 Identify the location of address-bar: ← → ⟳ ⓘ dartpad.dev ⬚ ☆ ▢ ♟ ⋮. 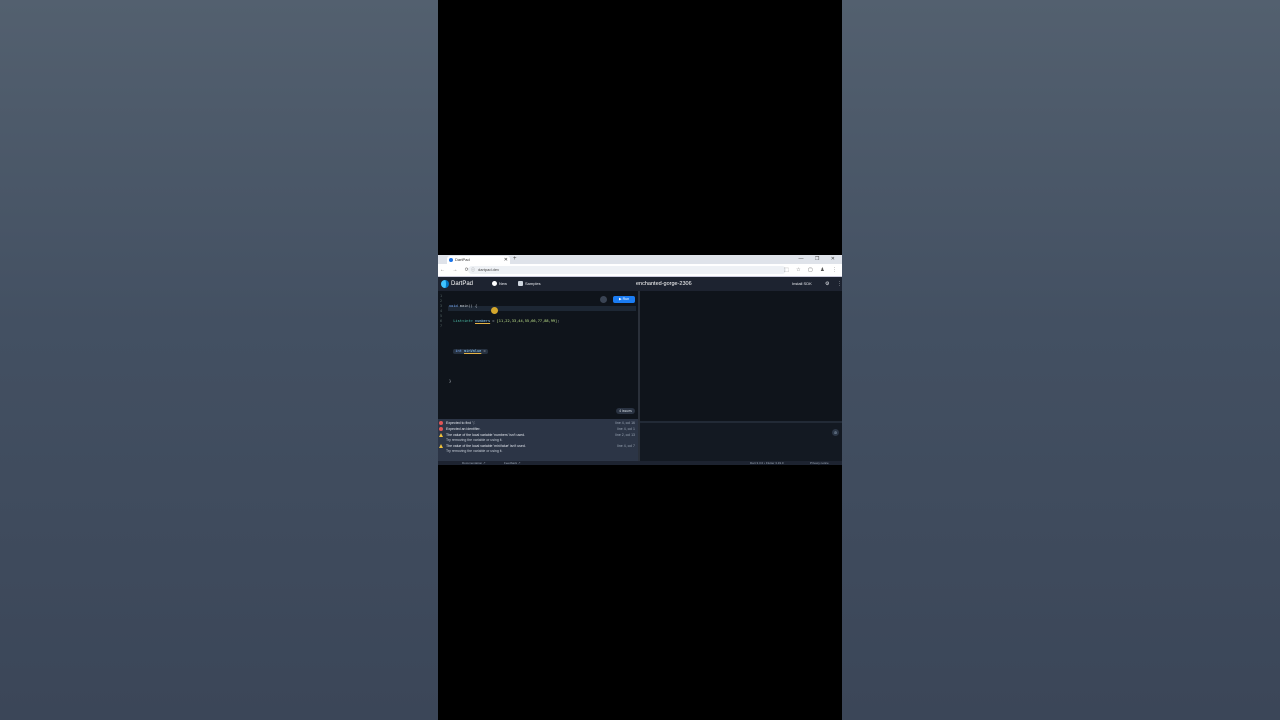
(640, 270).